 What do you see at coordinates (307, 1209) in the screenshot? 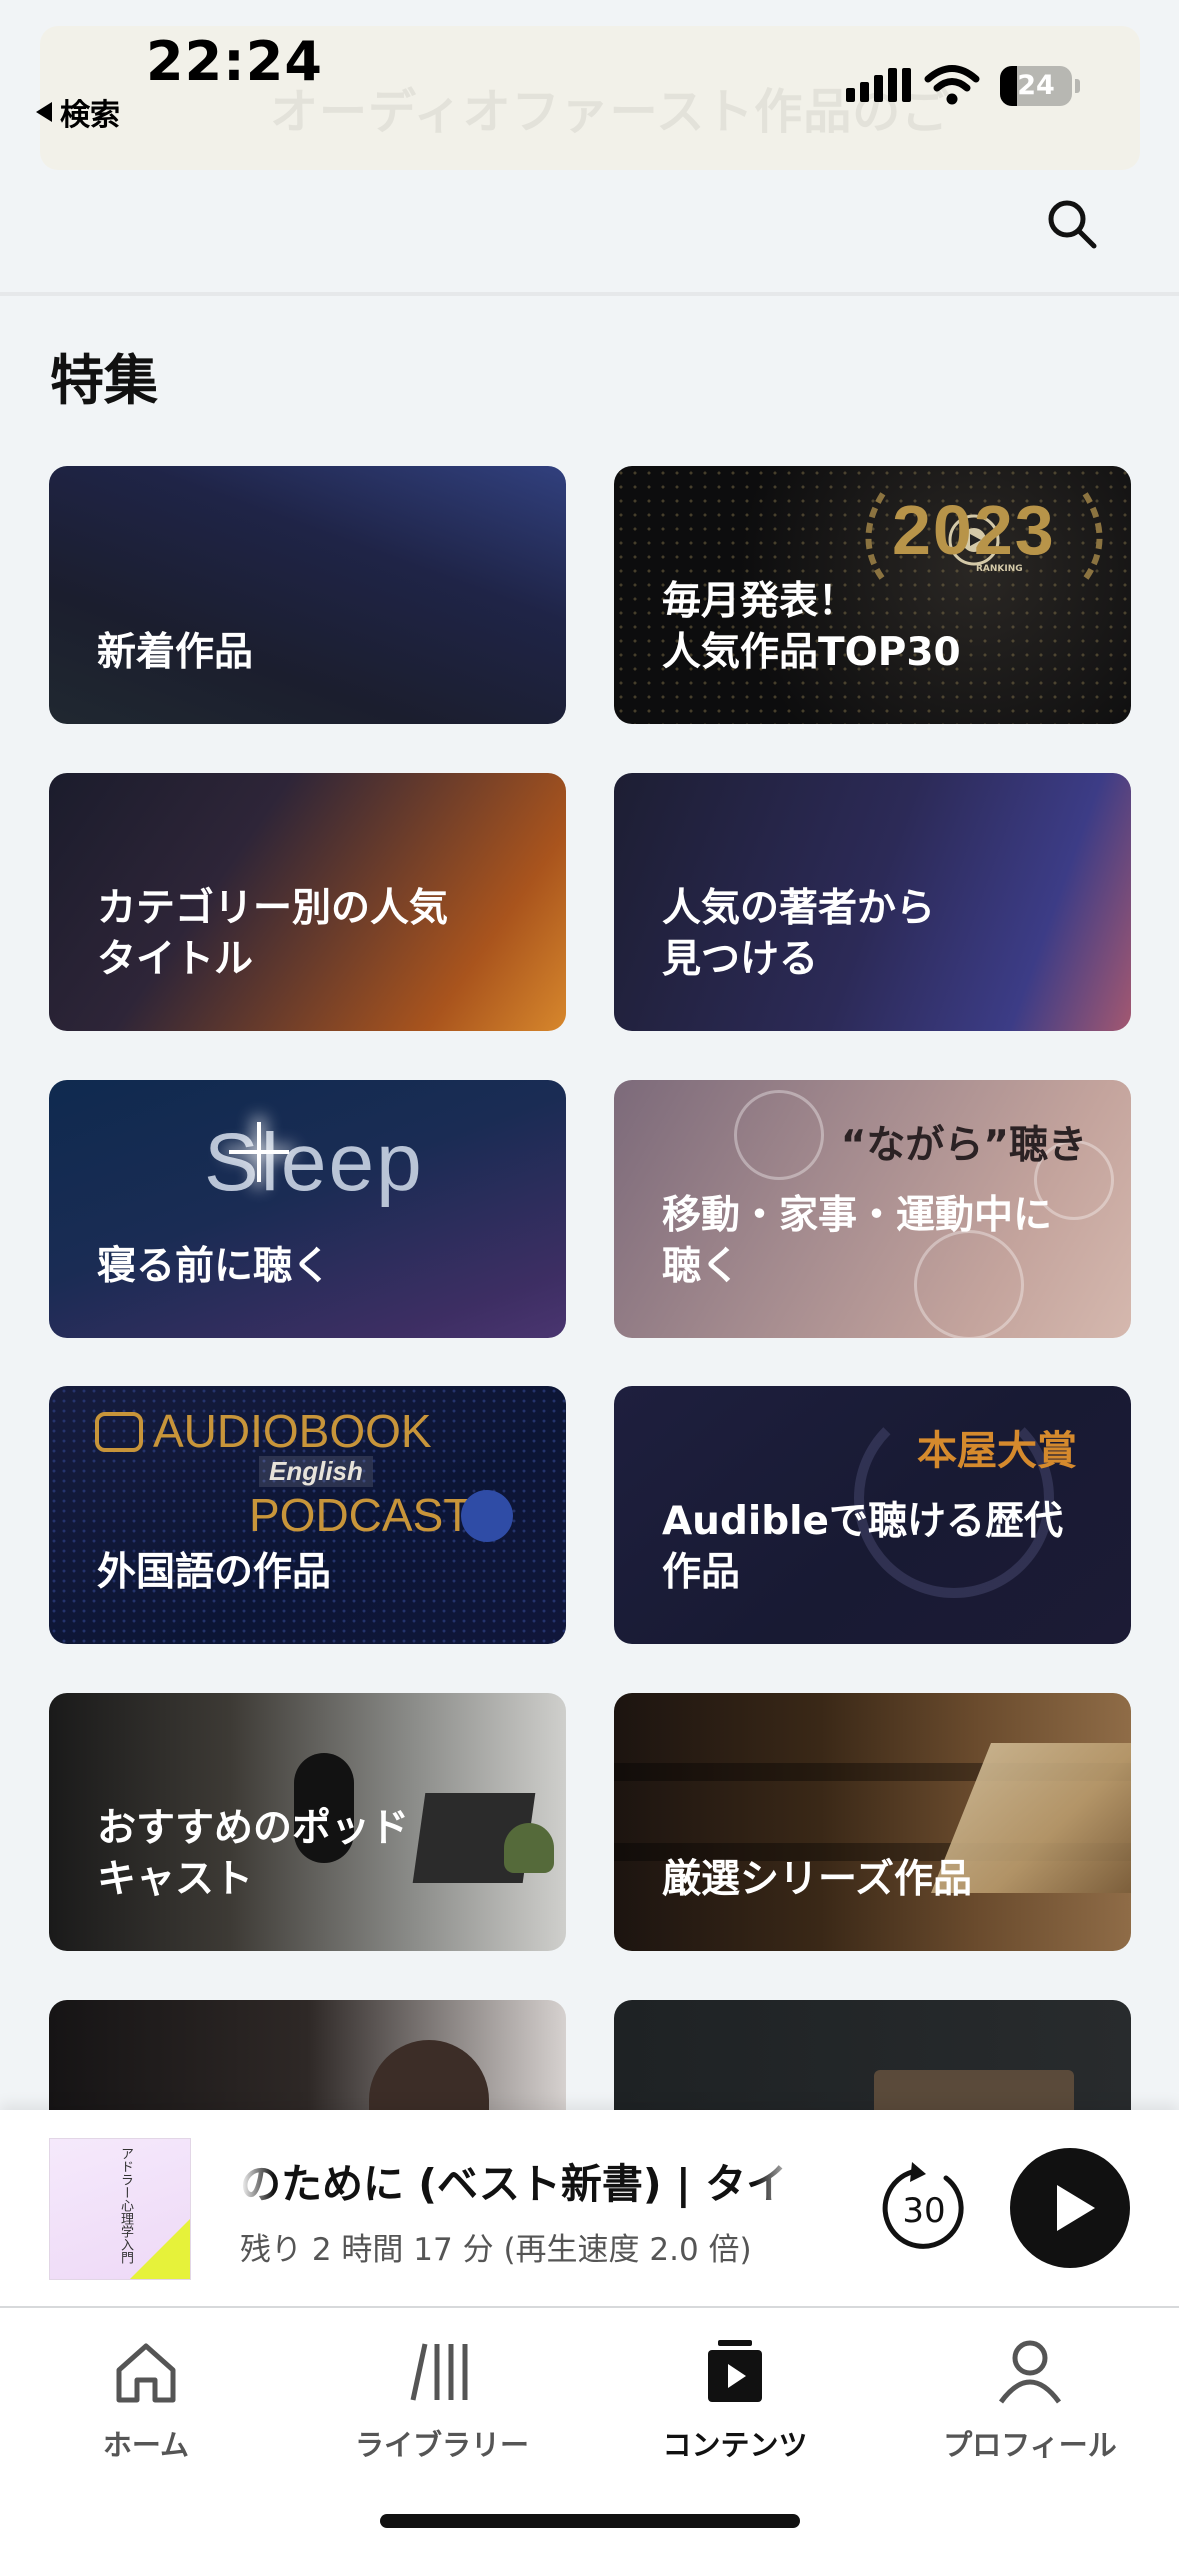
I see `card-sleep: Sleep 寝る前に聴く` at bounding box center [307, 1209].